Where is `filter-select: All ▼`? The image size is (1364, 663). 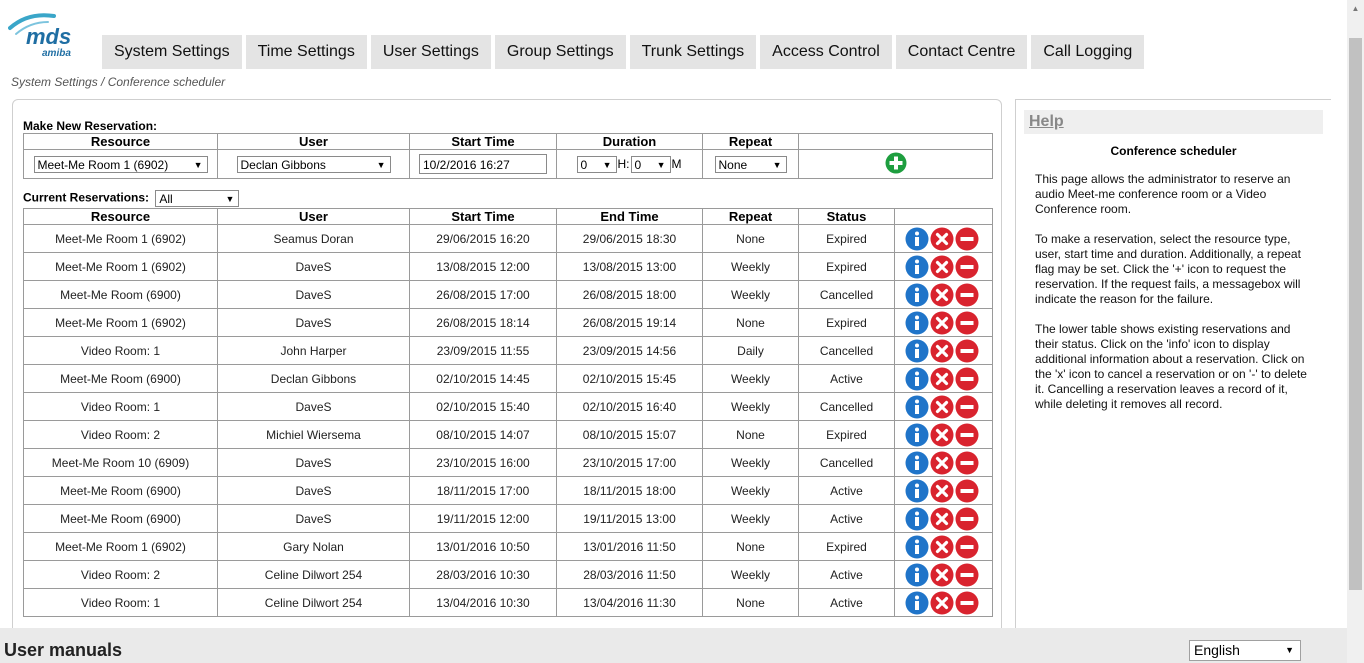 filter-select: All ▼ is located at coordinates (197, 198).